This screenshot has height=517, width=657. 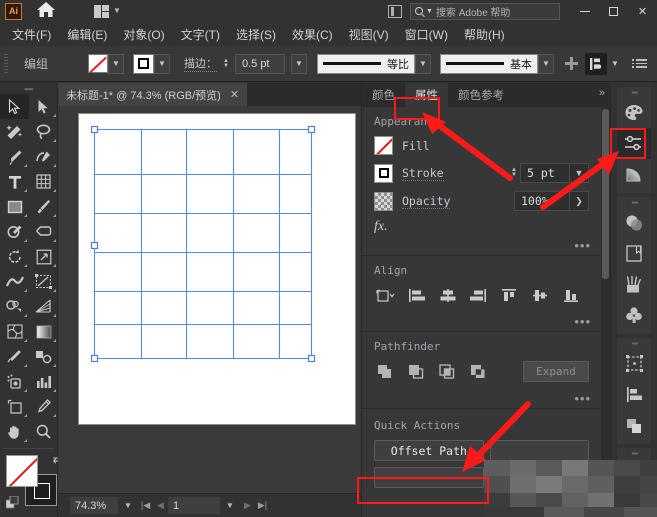 I want to click on mesh-tool, so click(x=14, y=331).